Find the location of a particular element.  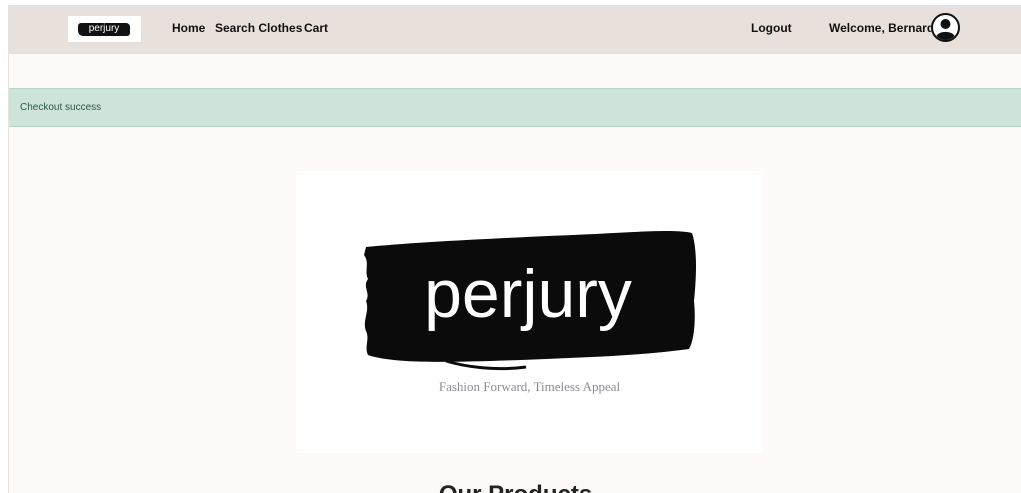

products-heading: Our Products is located at coordinates (515, 487).